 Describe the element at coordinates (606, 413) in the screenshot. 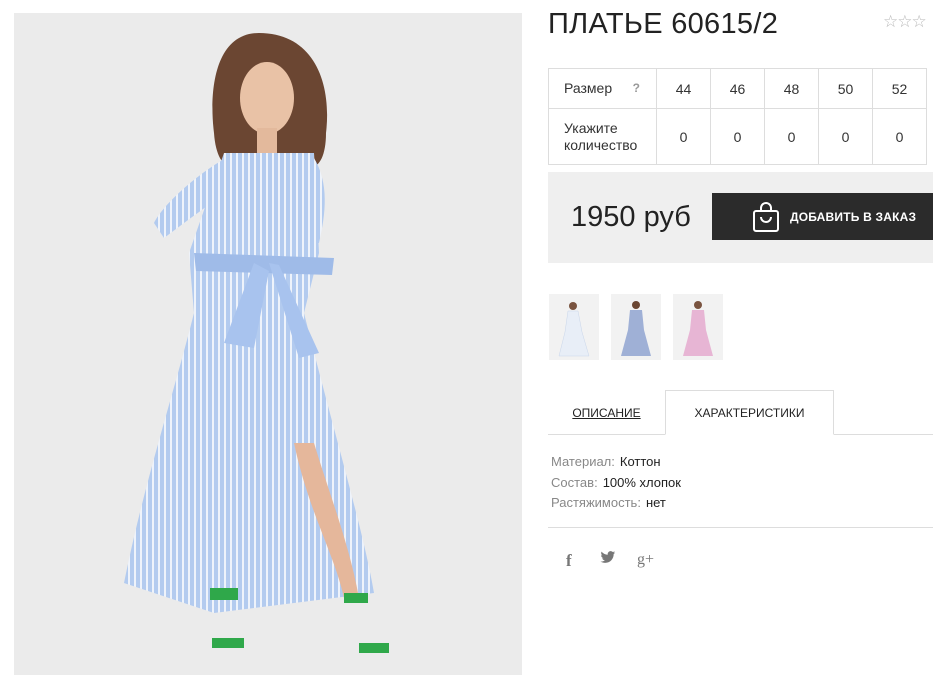

I see `tab-description: ОПИСАНИЕ` at that location.